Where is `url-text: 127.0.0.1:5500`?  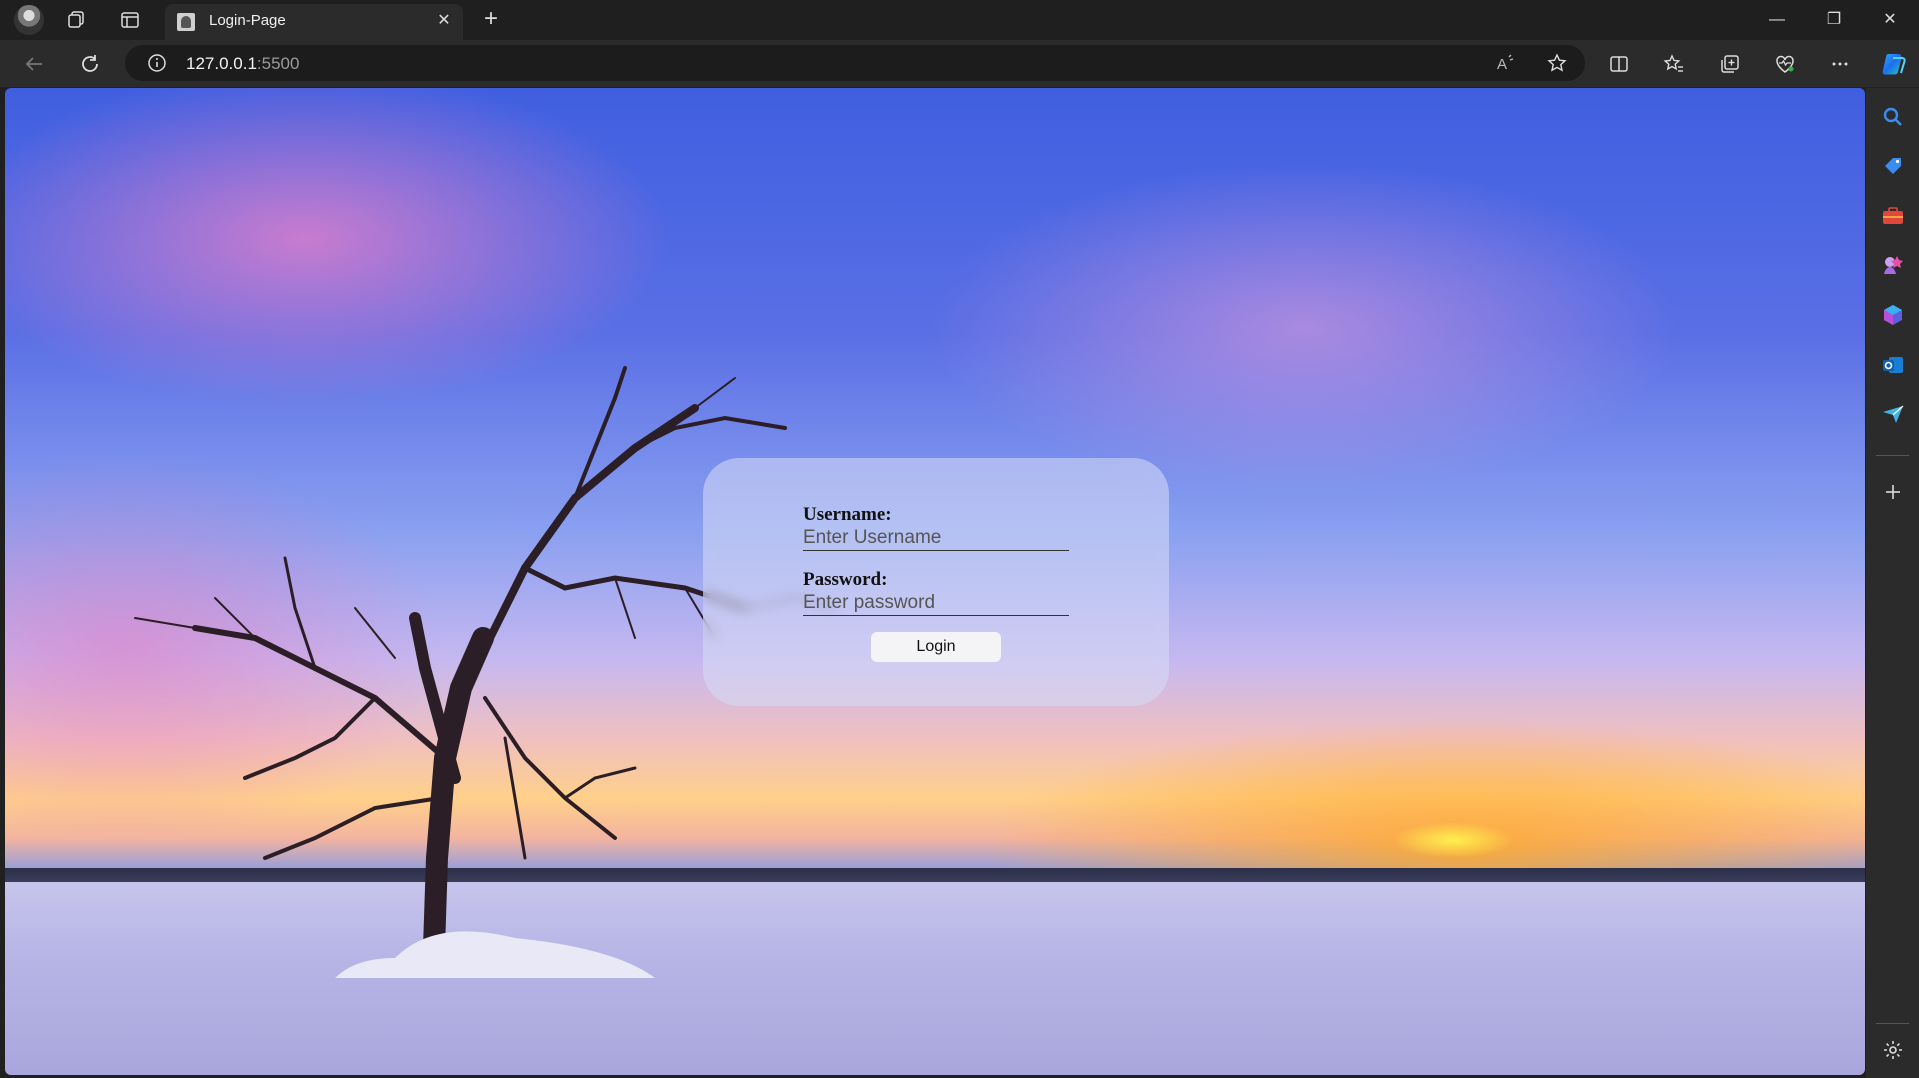
url-text: 127.0.0.1:5500 is located at coordinates (242, 64).